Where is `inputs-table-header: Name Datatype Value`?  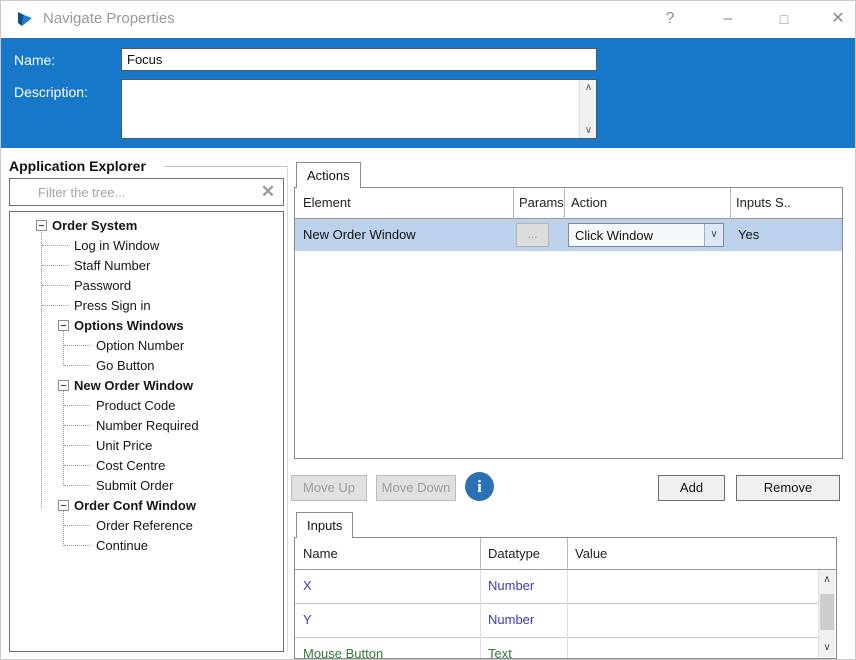 inputs-table-header: Name Datatype Value is located at coordinates (565, 554).